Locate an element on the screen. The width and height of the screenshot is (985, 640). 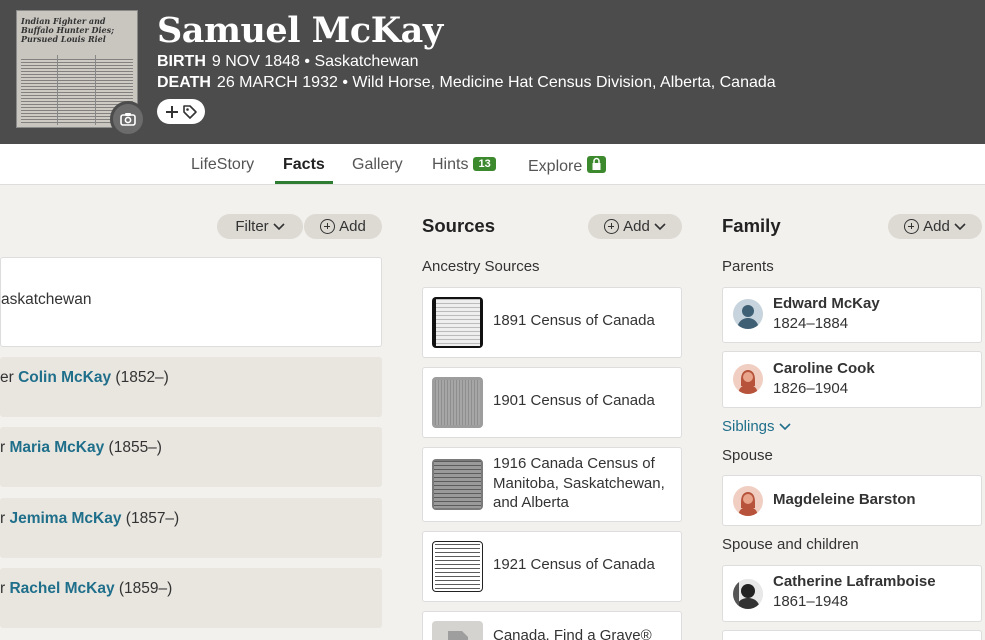
fact-row-years: (1852–) is located at coordinates (140, 377).